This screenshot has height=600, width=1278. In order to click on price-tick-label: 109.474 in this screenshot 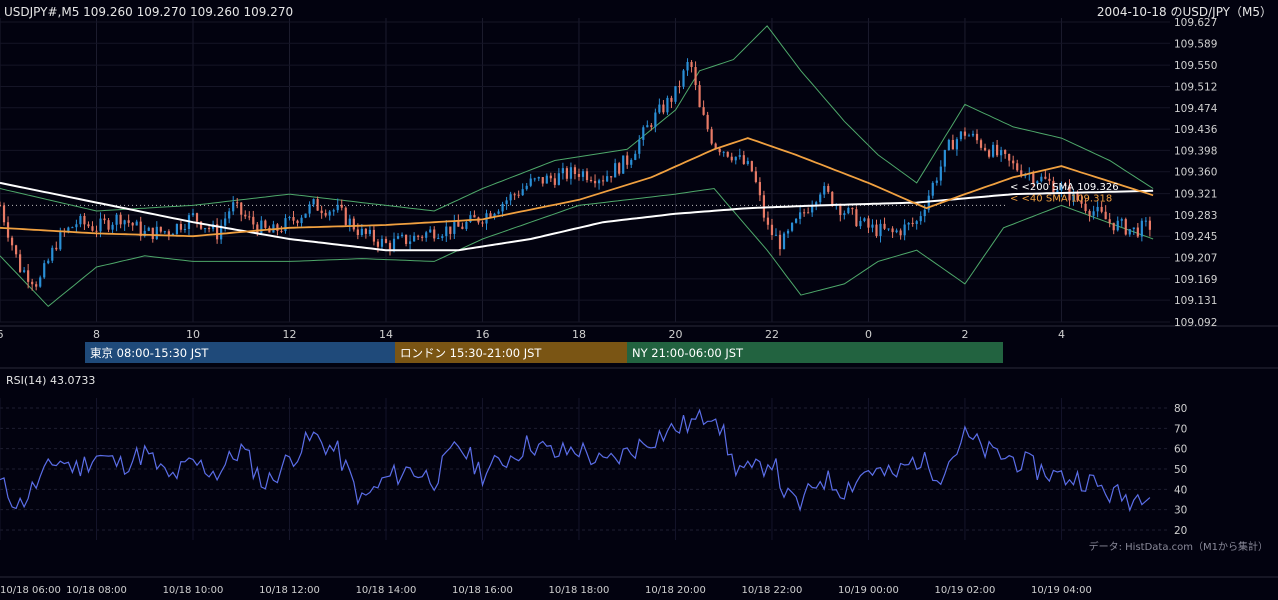, I will do `click(1196, 109)`.